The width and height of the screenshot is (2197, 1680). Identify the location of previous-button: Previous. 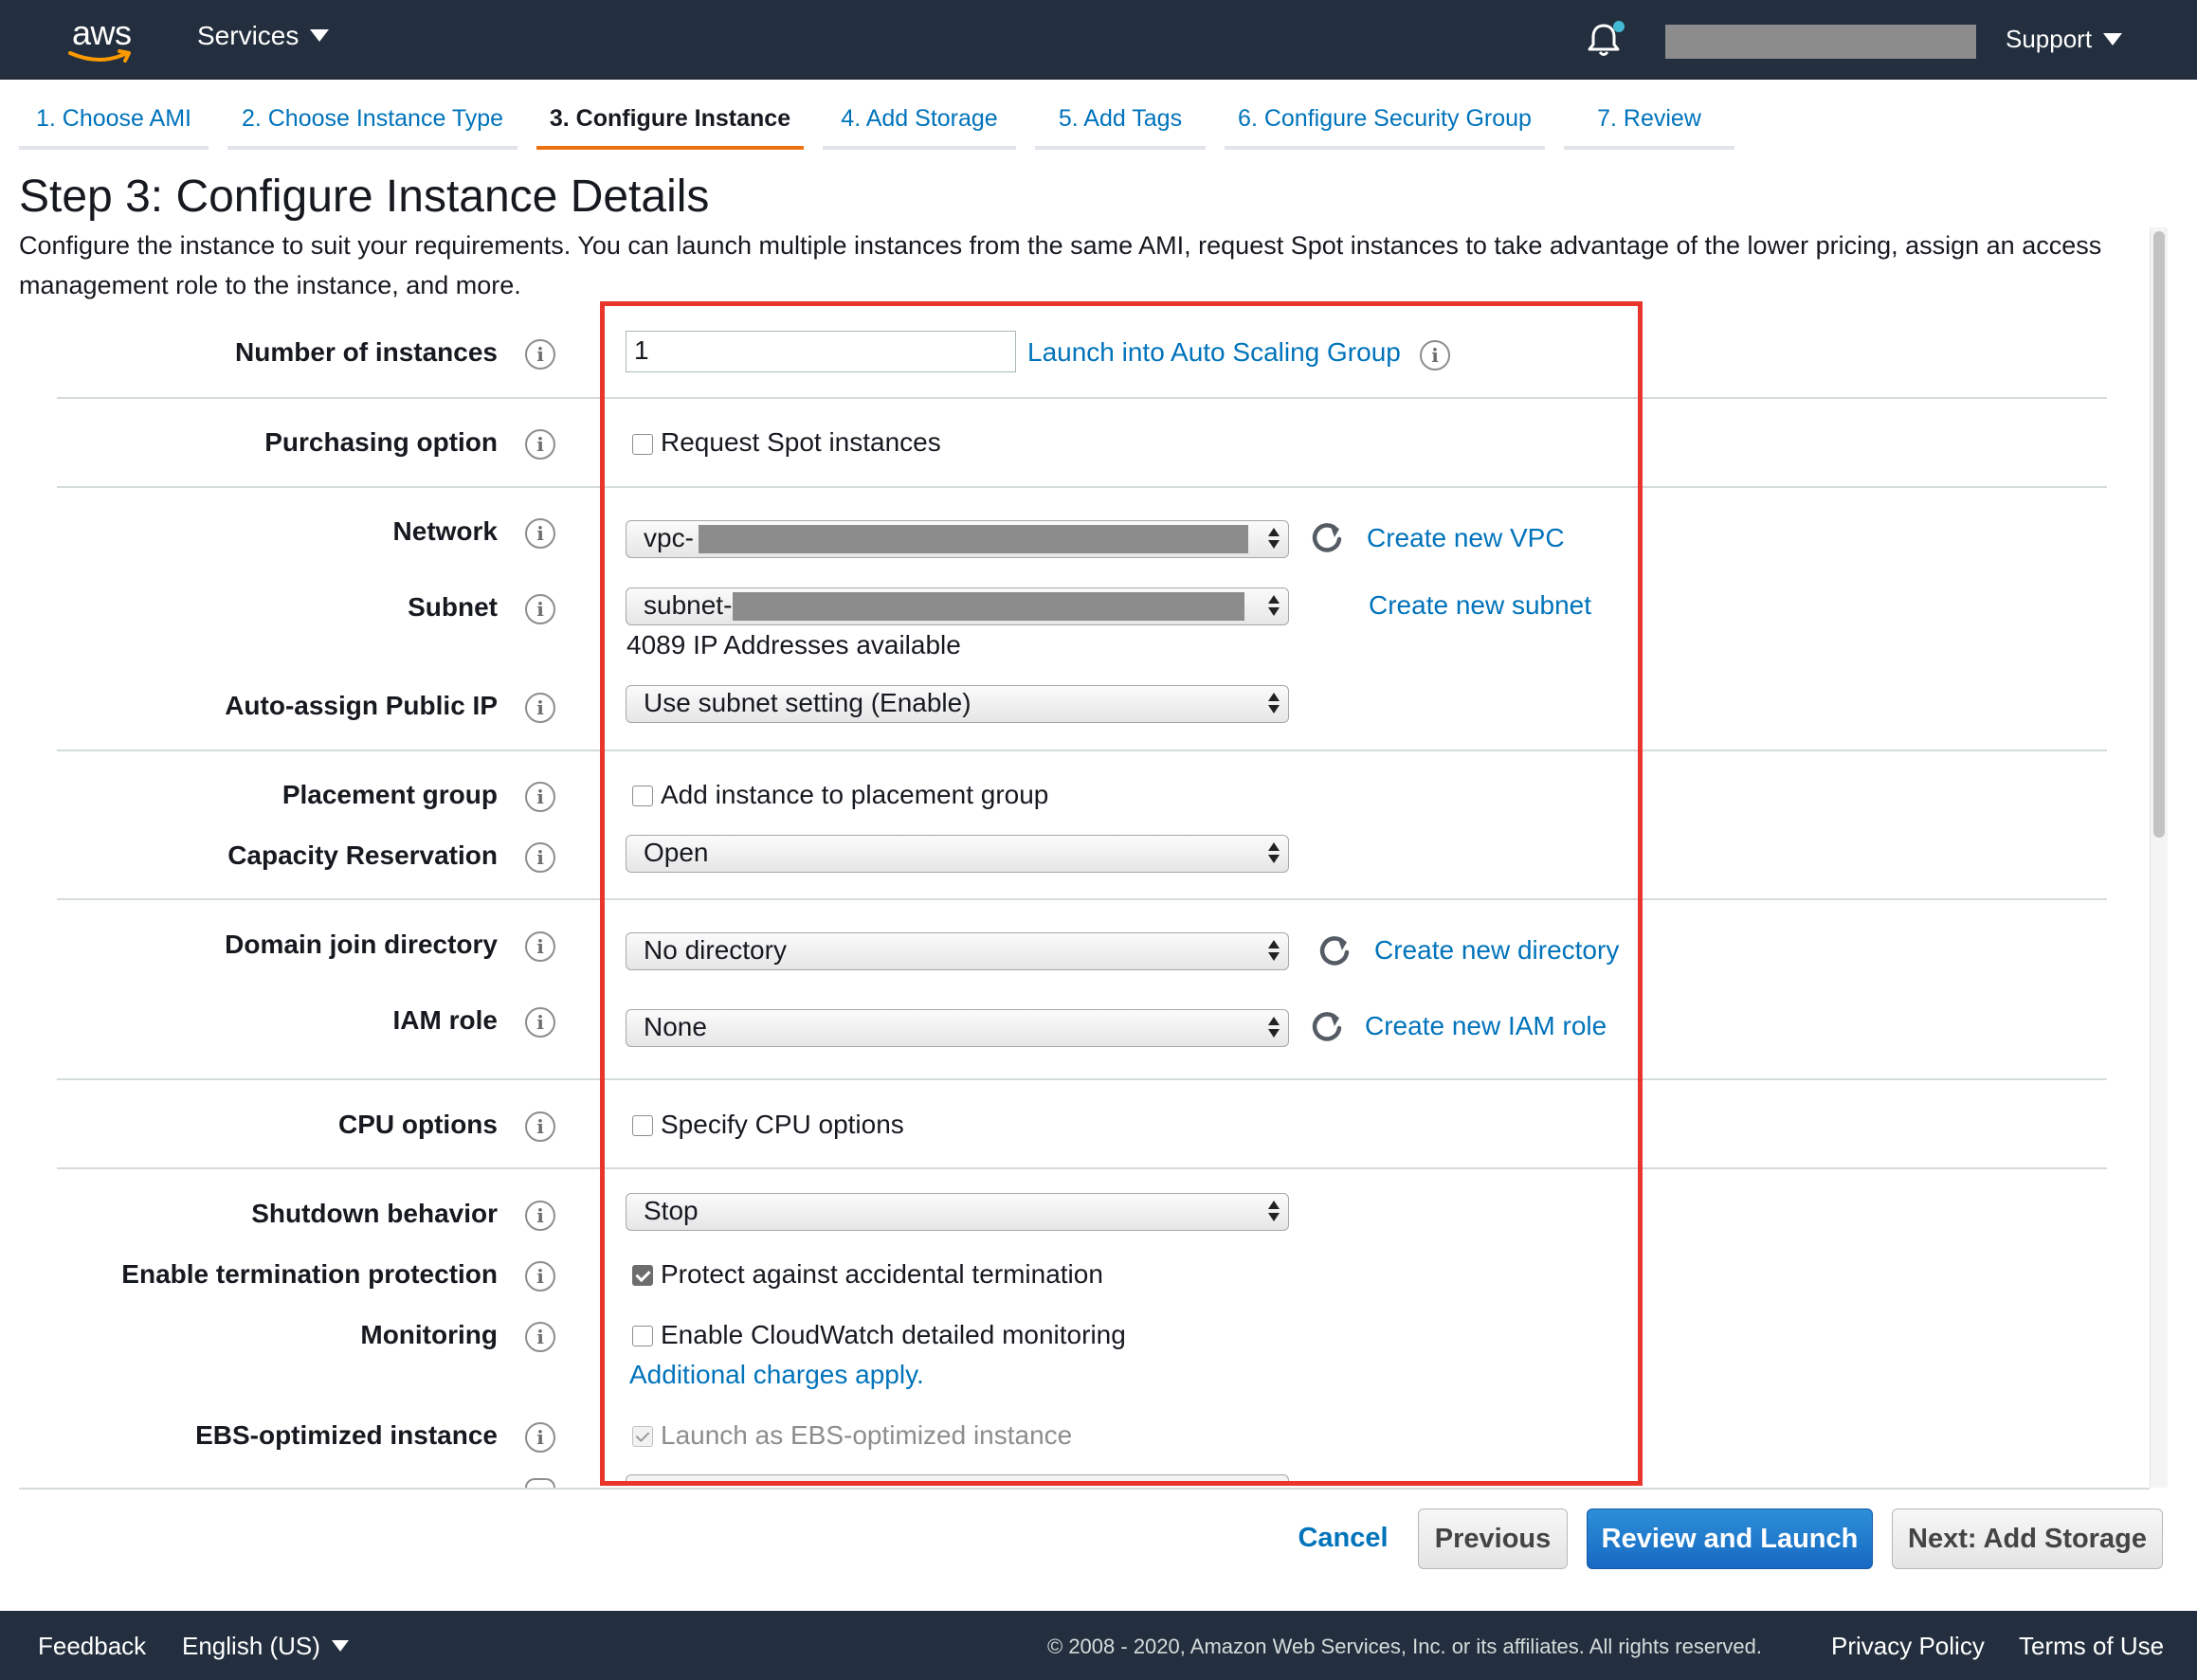
(1493, 1538).